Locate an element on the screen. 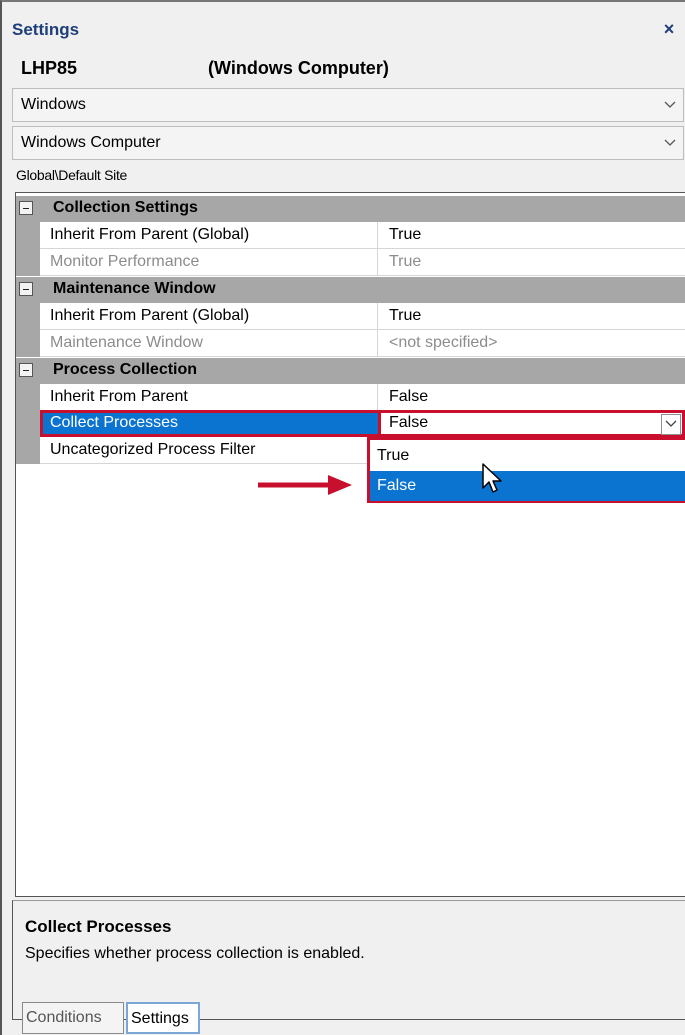 Image resolution: width=685 pixels, height=1035 pixels. description-title: Collect Processes is located at coordinates (98, 926).